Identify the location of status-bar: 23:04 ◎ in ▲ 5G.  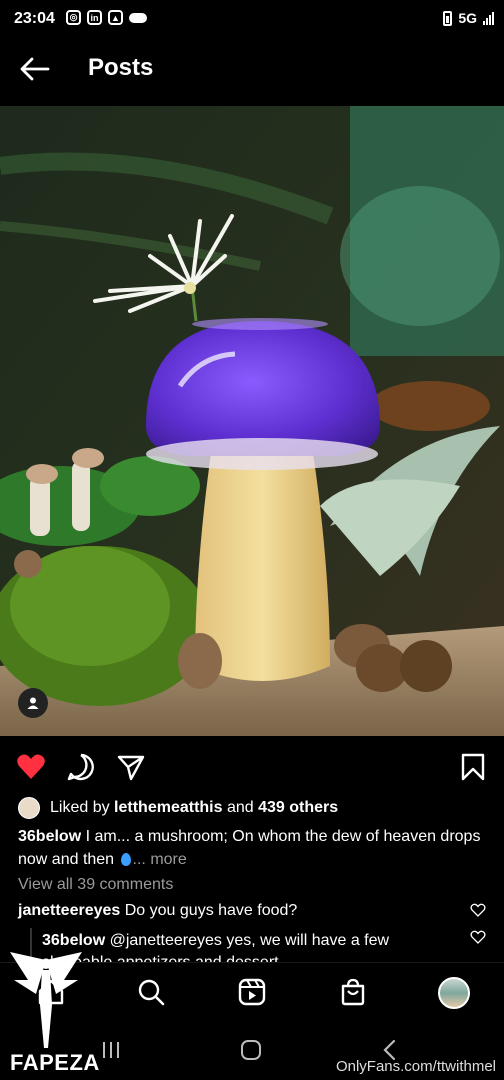
(252, 19).